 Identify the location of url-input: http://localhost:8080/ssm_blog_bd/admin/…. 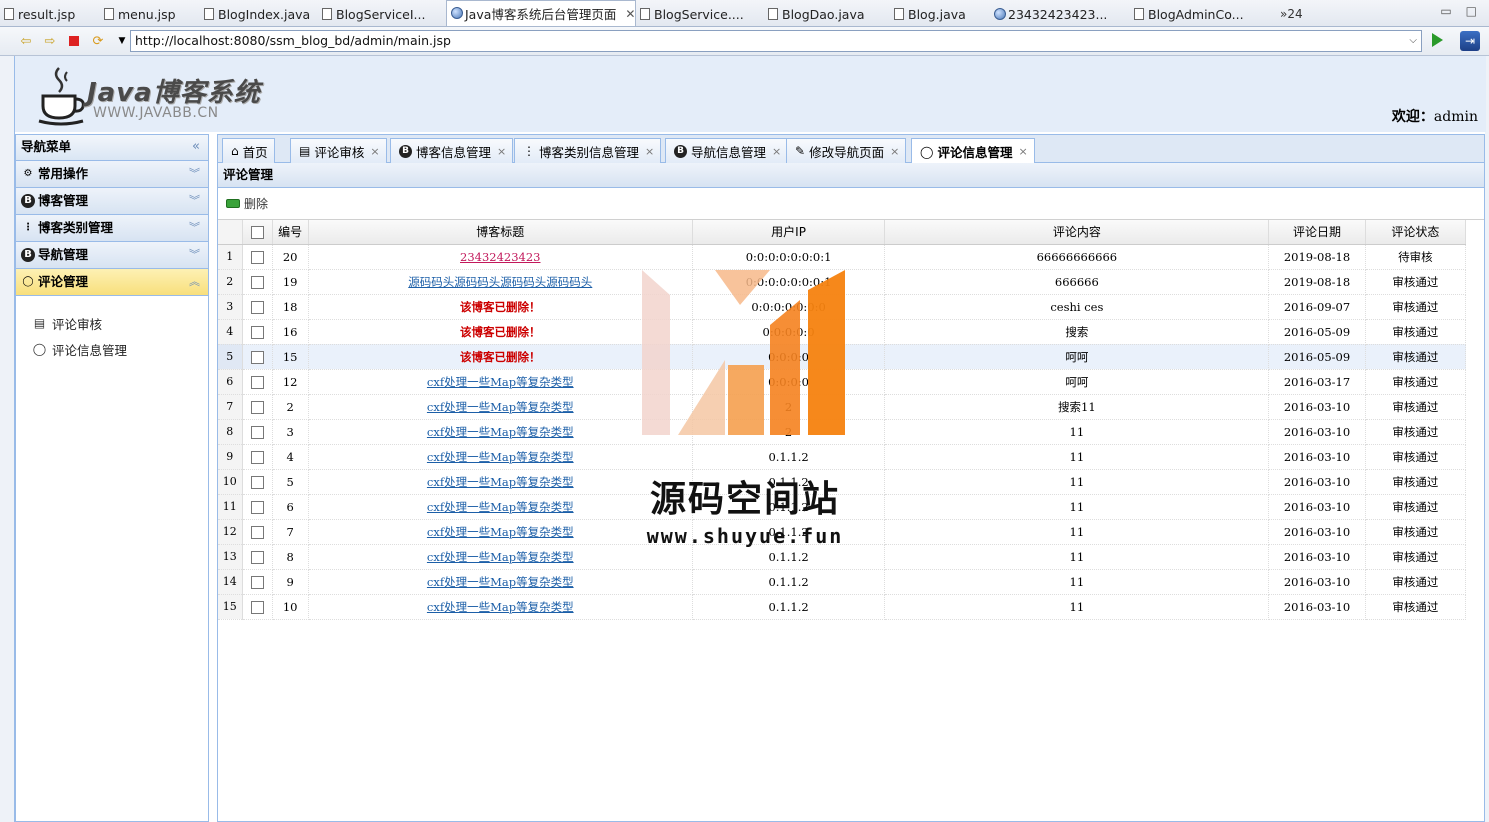
(776, 41).